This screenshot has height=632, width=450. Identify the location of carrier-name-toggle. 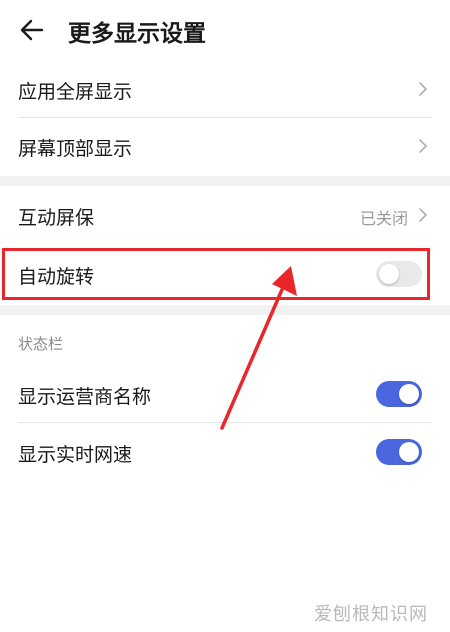
(399, 394).